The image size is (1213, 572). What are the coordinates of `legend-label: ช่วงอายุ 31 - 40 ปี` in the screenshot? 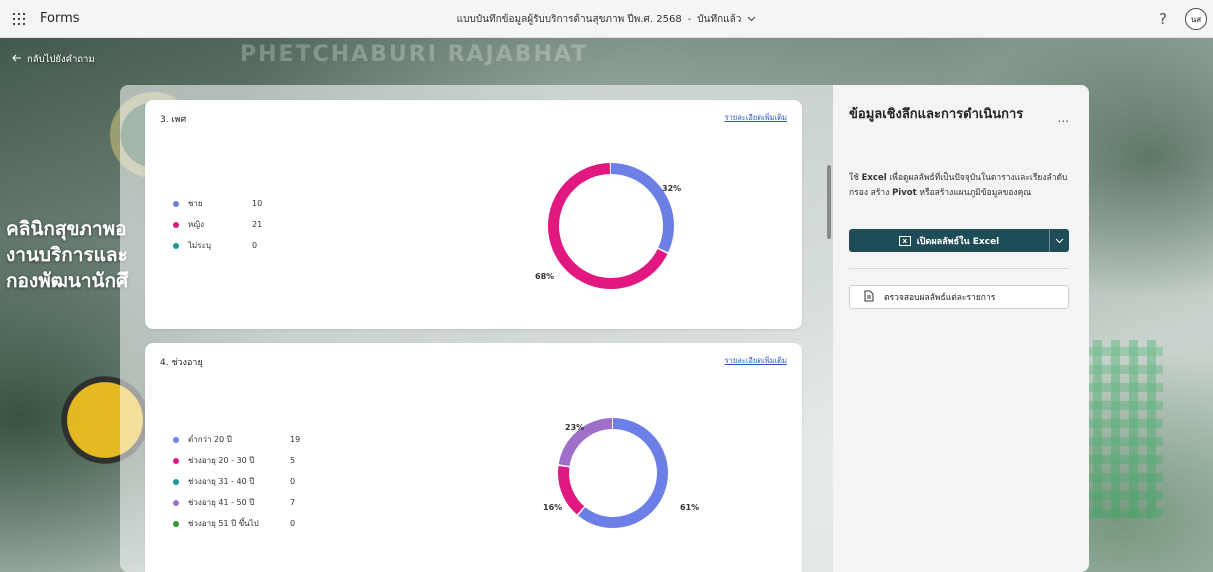 It's located at (221, 481).